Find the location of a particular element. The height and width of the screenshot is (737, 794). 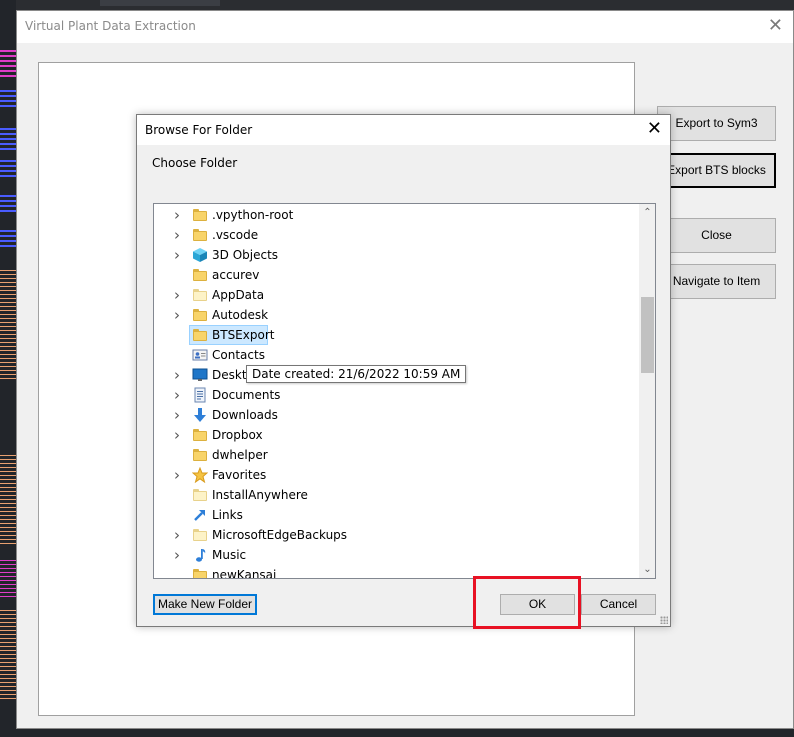

folder-tree-item: › Downloads is located at coordinates (396, 415).